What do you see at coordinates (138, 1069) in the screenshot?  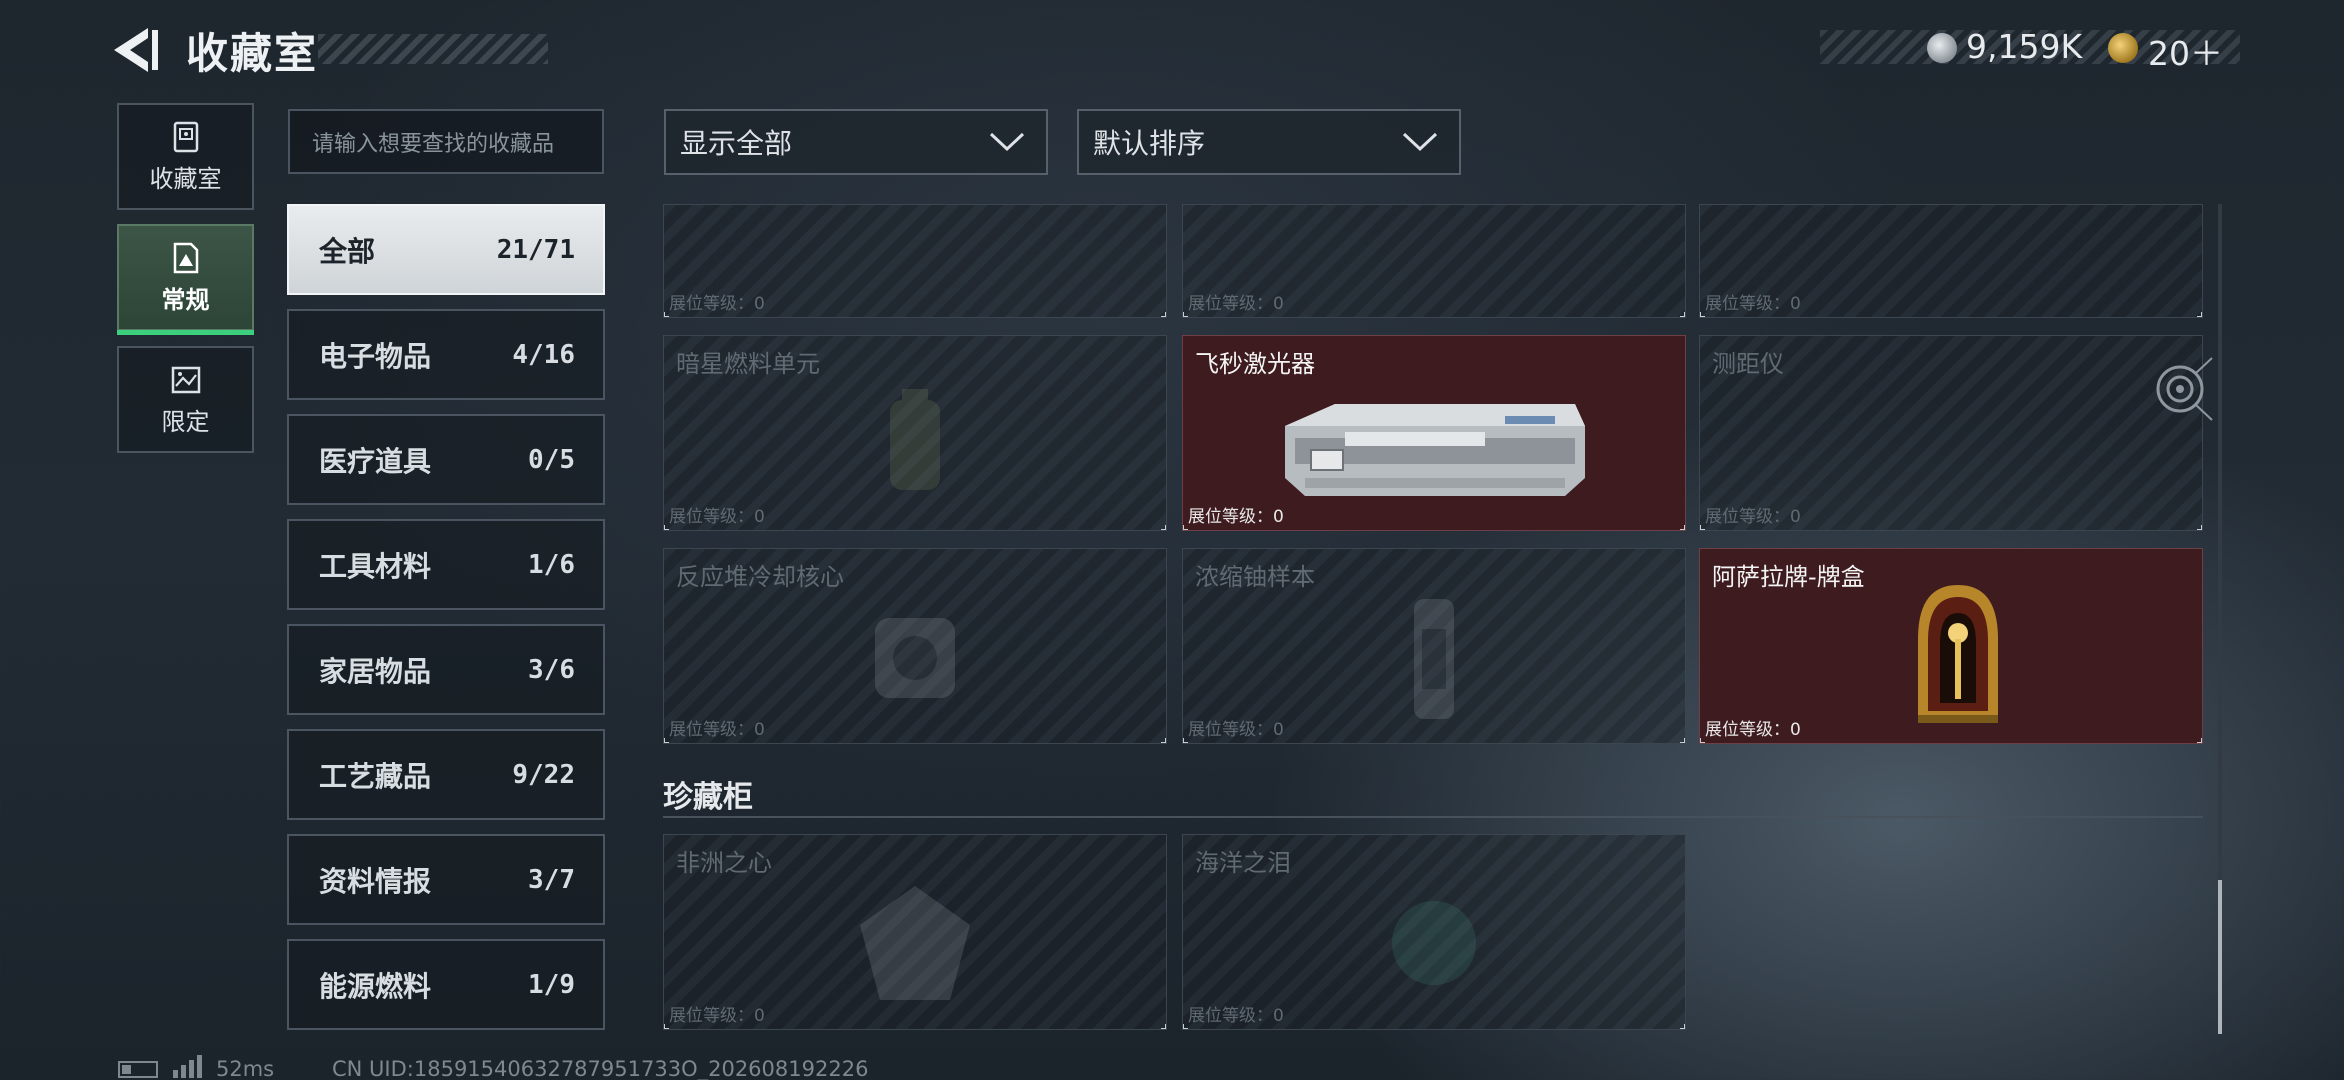 I see `battery-icon` at bounding box center [138, 1069].